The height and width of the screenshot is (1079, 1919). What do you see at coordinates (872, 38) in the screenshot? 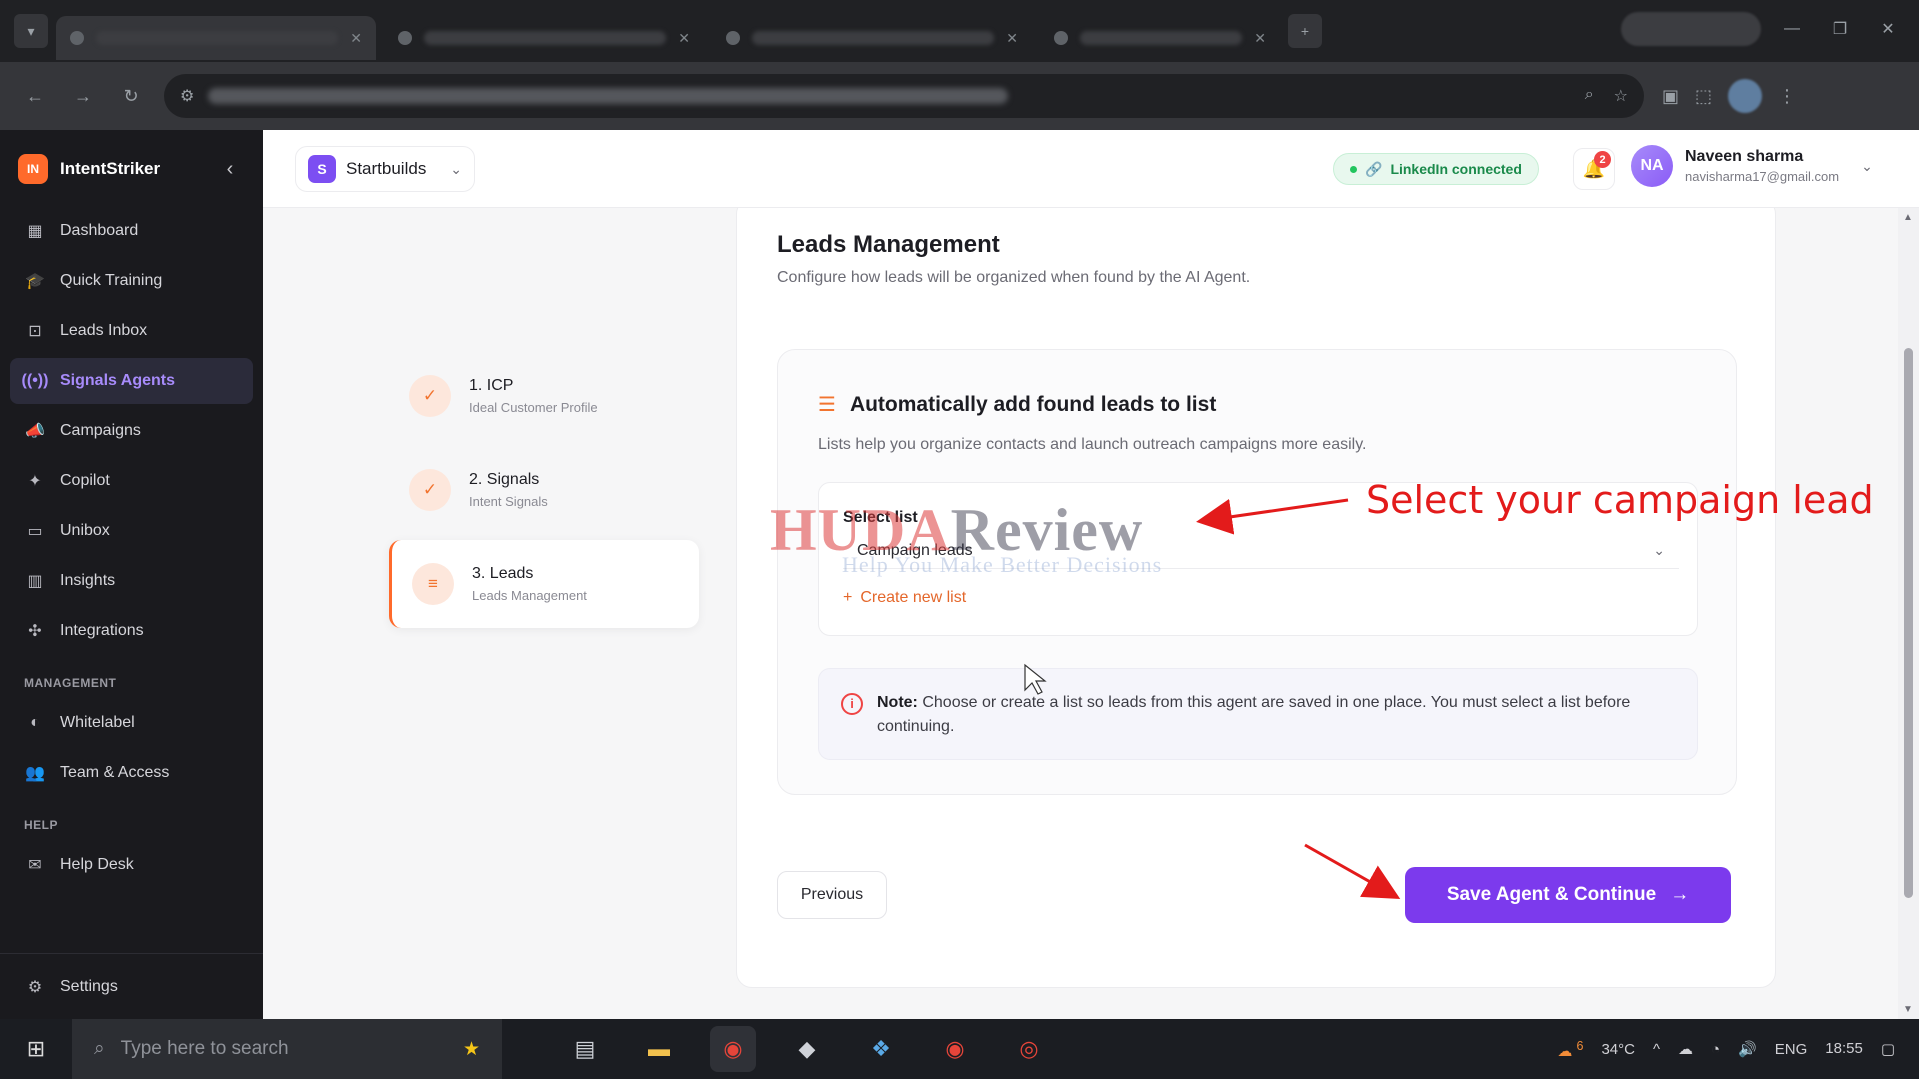
I see `browser-tab-3: ✕` at bounding box center [872, 38].